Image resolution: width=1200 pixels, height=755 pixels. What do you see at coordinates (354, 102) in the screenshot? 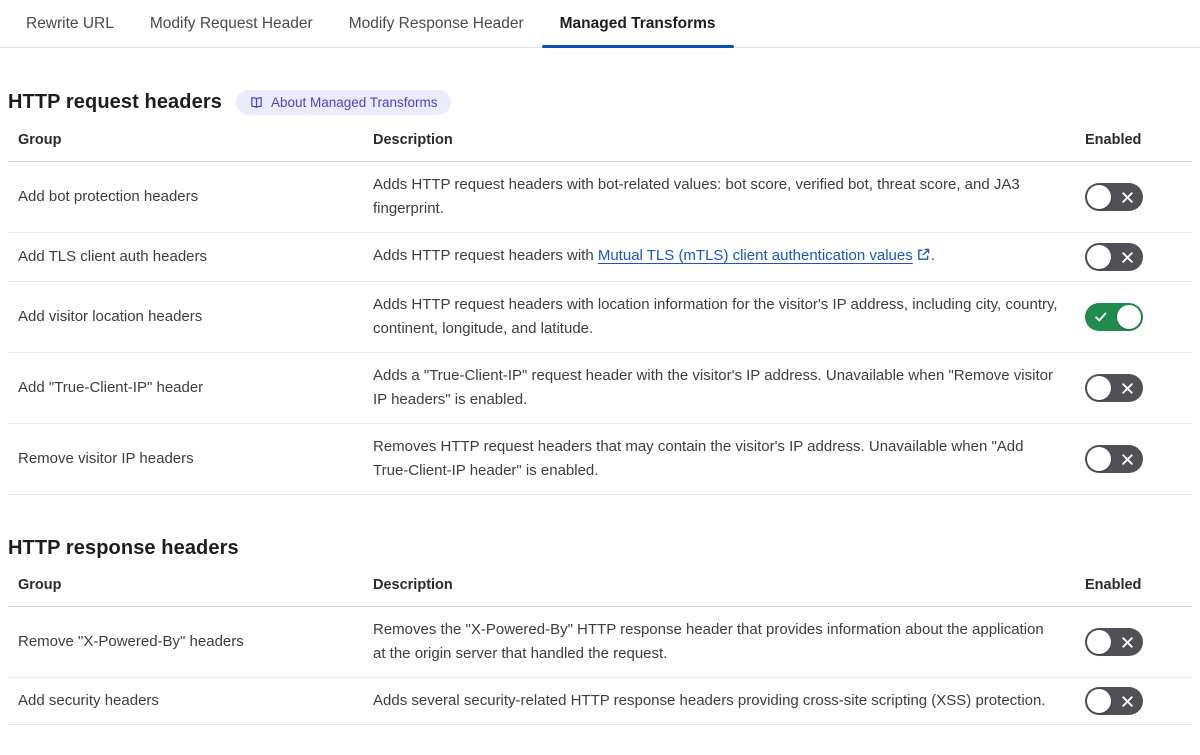
I see `about-badge-label: About Managed Transforms` at bounding box center [354, 102].